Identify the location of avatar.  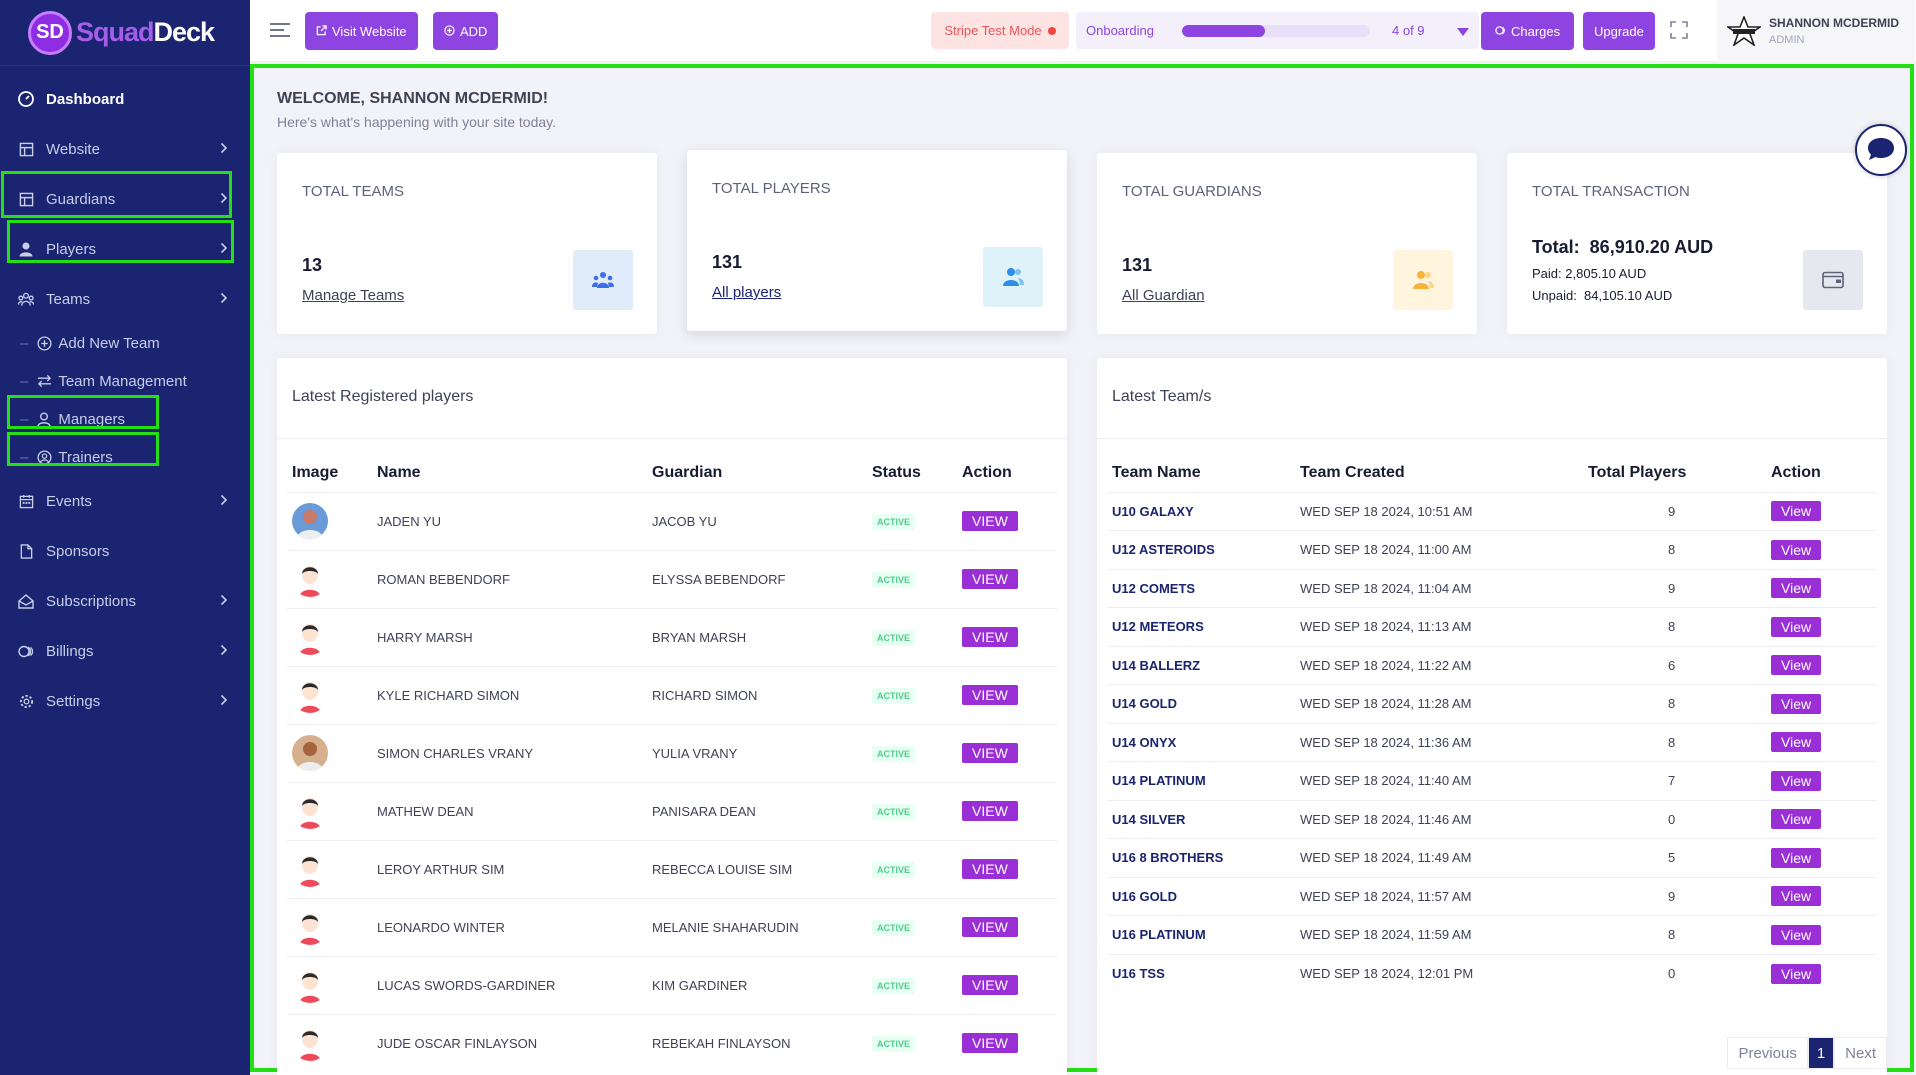
(1744, 31).